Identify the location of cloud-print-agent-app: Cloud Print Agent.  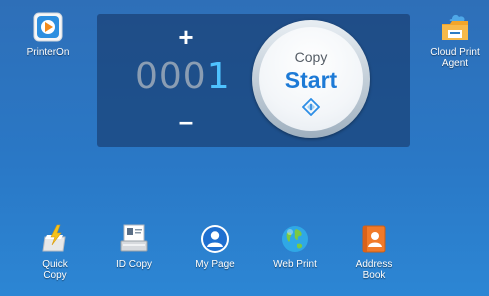
(455, 39).